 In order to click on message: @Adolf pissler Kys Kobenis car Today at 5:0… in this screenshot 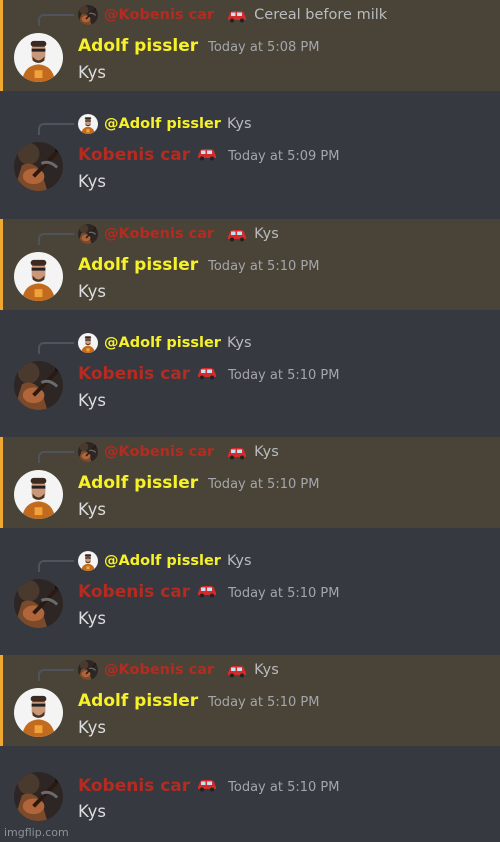, I will do `click(250, 154)`.